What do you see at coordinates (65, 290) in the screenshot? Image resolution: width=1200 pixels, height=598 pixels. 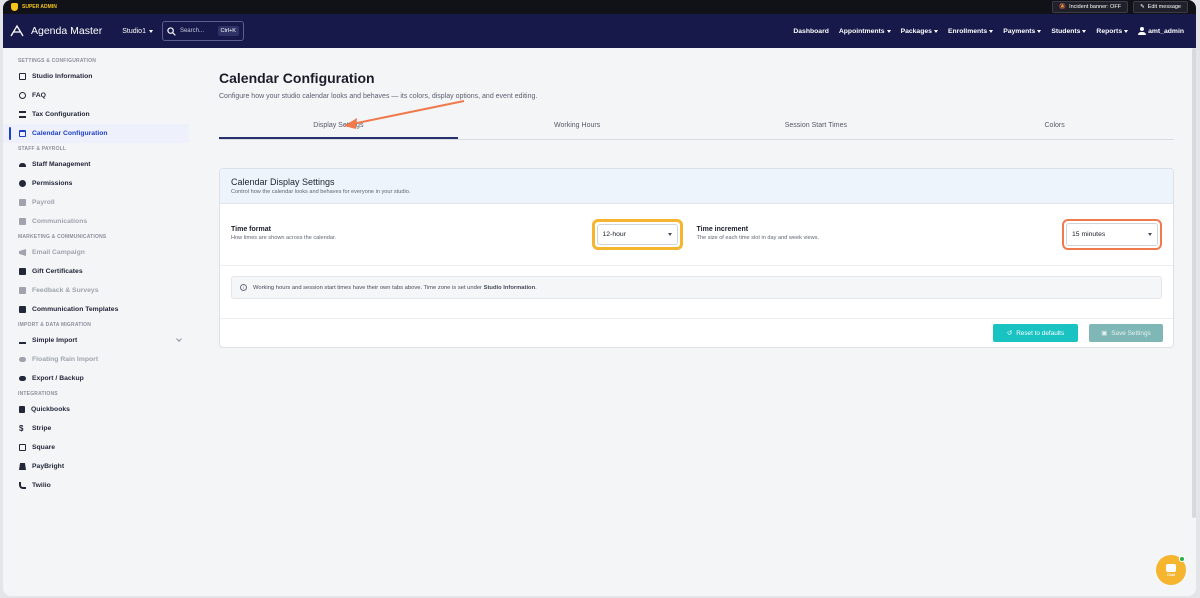 I see `sidebar-item-label: Feedback & Surveys` at bounding box center [65, 290].